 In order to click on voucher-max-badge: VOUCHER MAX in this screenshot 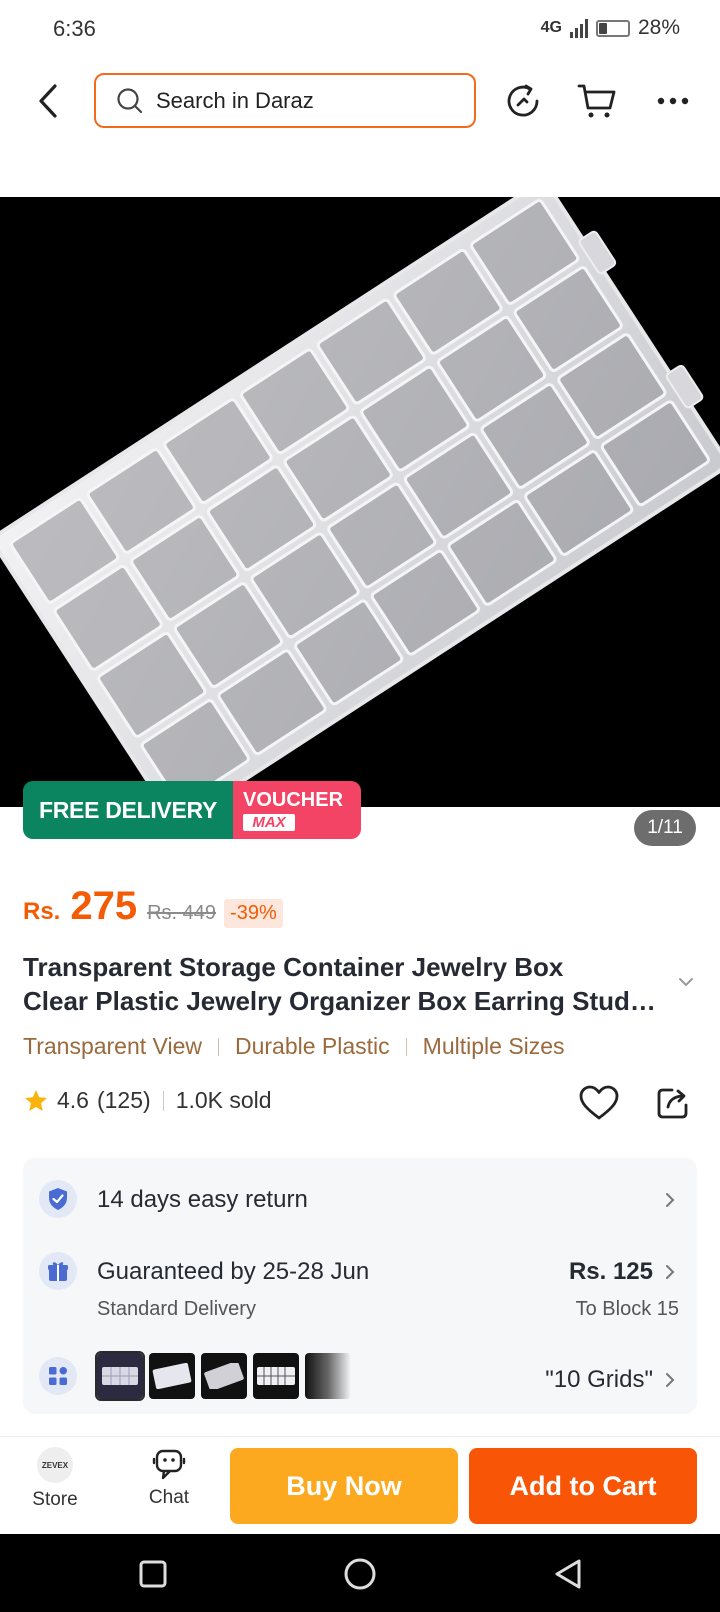, I will do `click(297, 810)`.